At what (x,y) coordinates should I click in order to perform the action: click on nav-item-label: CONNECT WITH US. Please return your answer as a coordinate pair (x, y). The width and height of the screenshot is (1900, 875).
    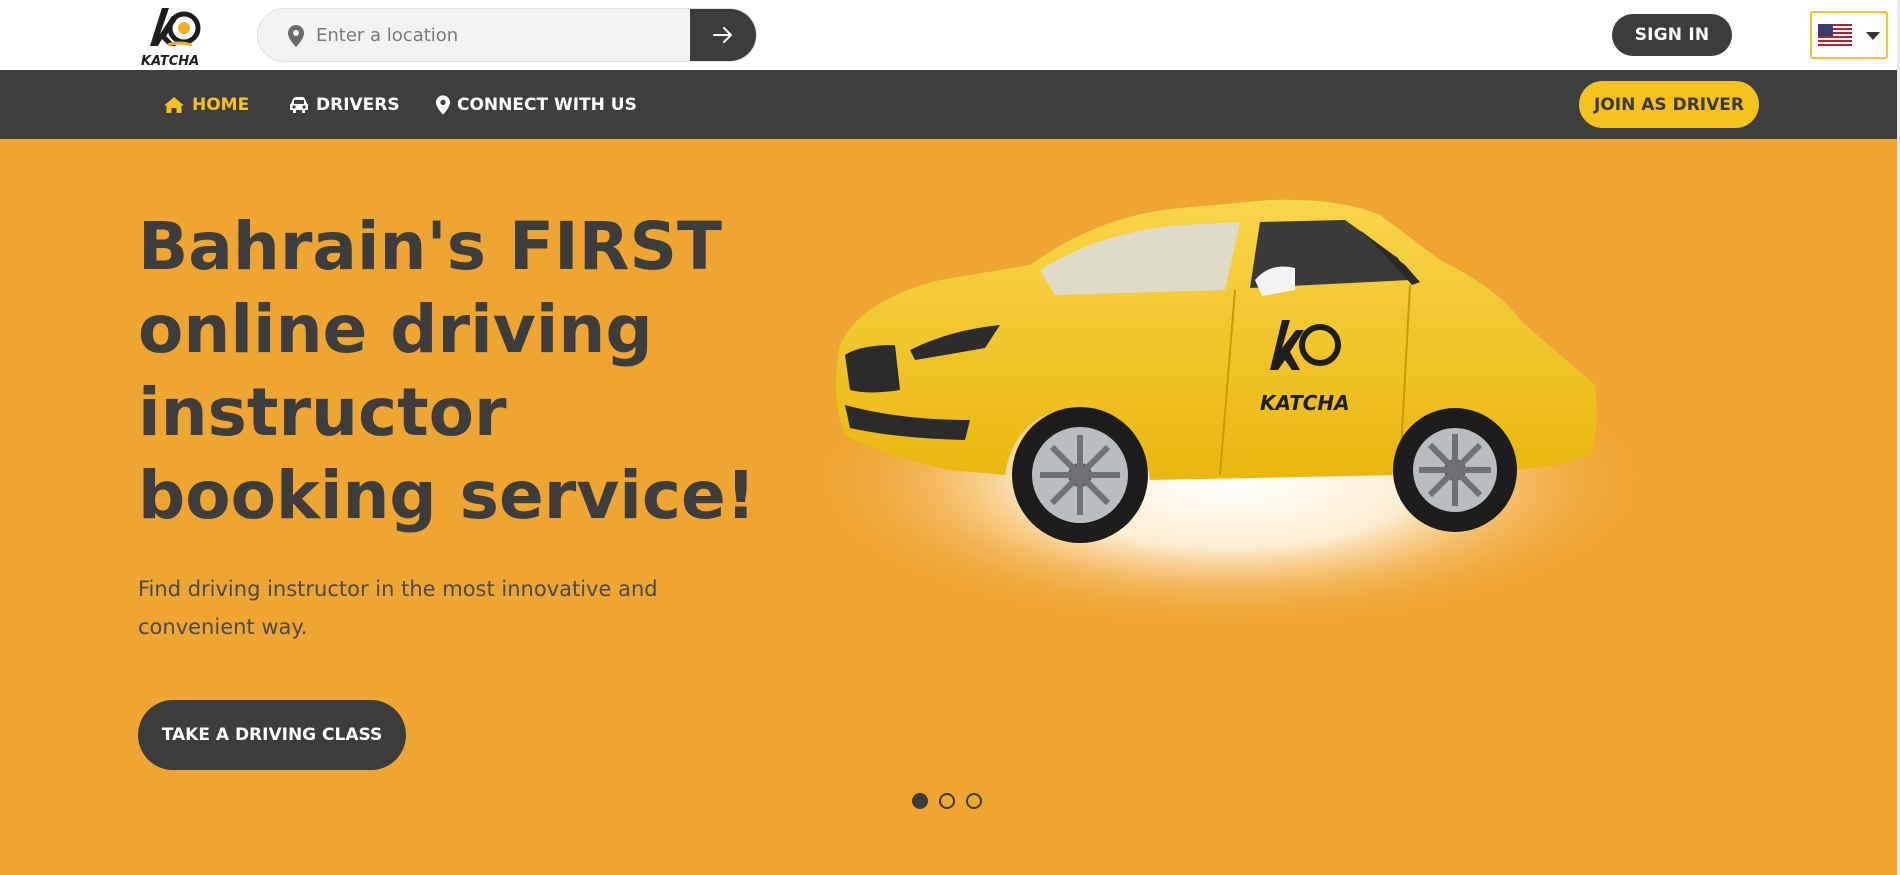
    Looking at the image, I should click on (547, 104).